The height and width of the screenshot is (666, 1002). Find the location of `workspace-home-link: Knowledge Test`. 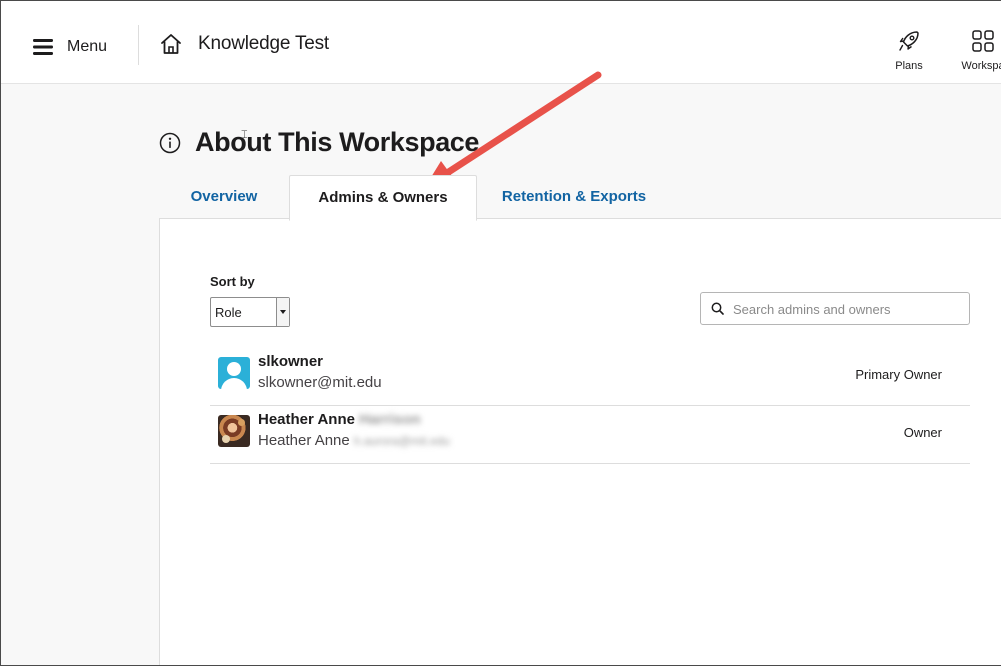

workspace-home-link: Knowledge Test is located at coordinates (244, 44).